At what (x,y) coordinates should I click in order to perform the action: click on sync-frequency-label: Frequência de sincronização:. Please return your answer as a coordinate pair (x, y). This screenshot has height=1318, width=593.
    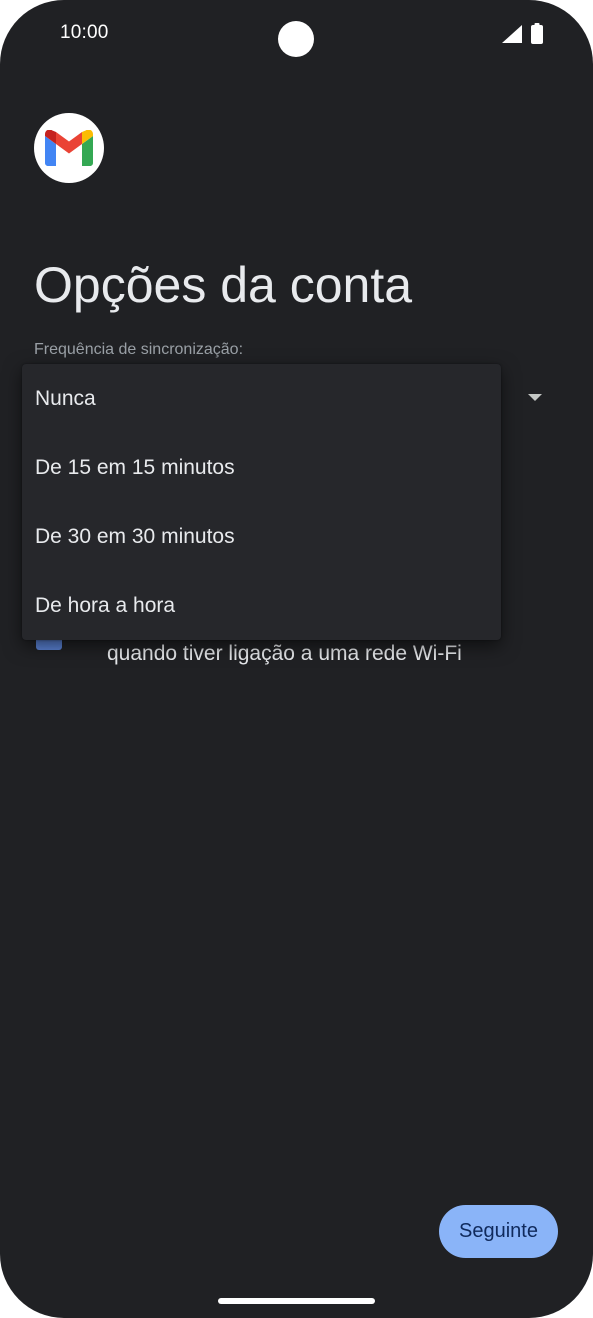
    Looking at the image, I should click on (139, 349).